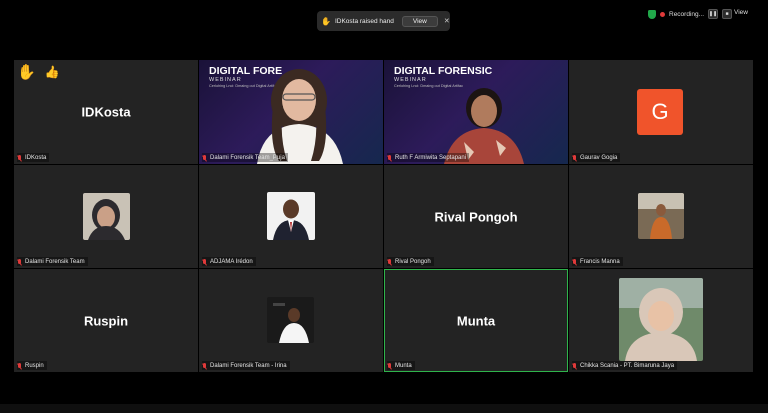 The image size is (768, 413). I want to click on close-icon: ✕, so click(447, 21).